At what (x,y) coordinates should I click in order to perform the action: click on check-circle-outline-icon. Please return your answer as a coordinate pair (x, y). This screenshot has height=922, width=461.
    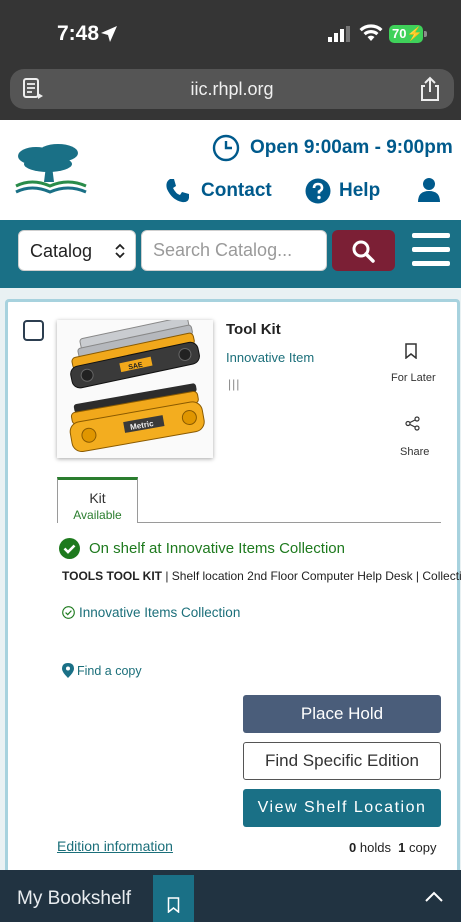
    Looking at the image, I should click on (68, 612).